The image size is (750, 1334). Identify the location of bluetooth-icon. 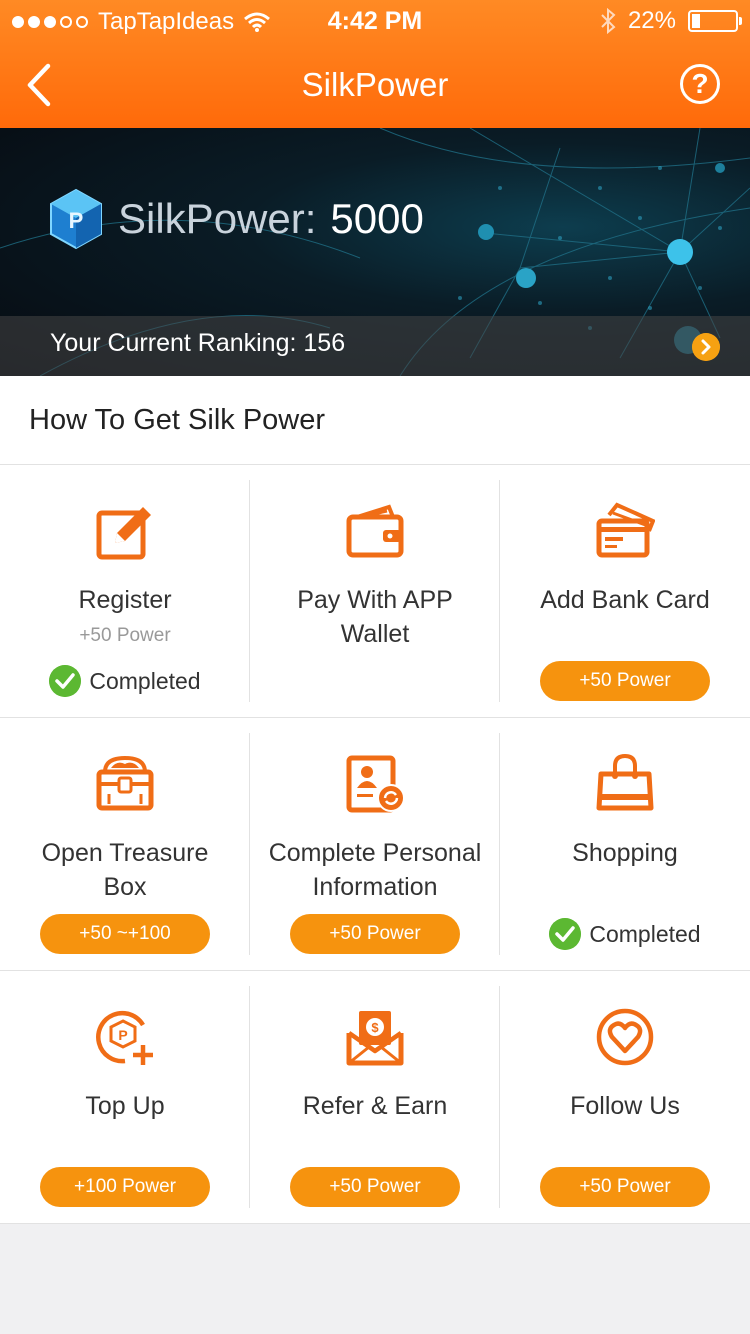
(608, 21).